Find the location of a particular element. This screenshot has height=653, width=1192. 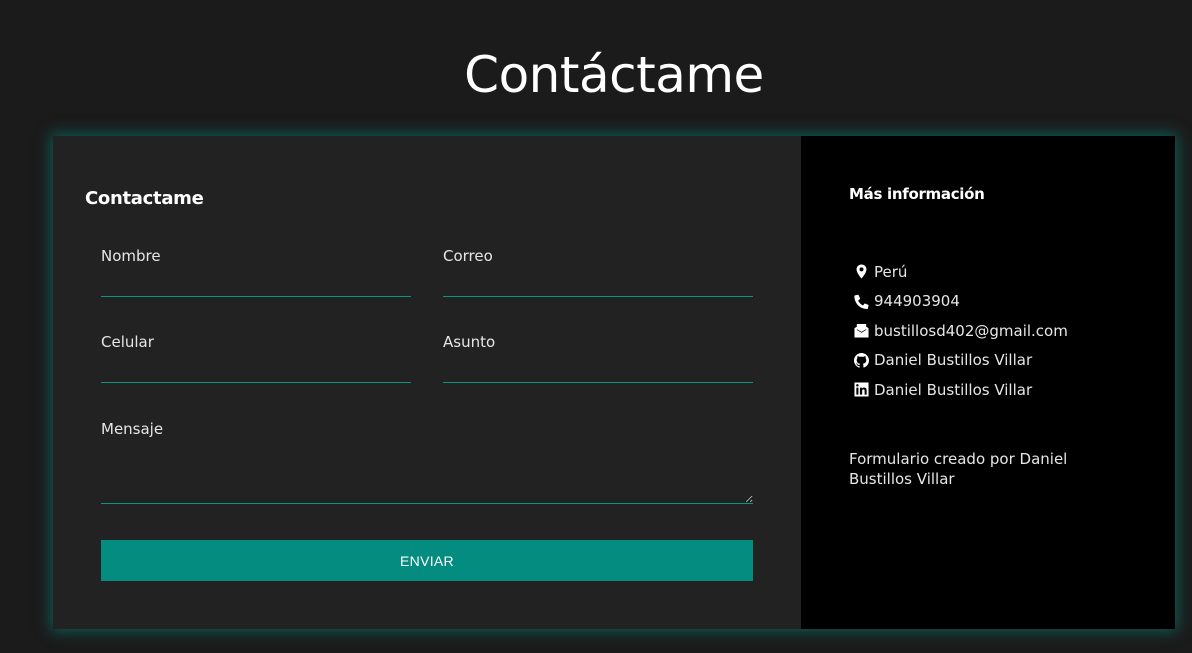

form-heading: Contactame is located at coordinates (144, 198).